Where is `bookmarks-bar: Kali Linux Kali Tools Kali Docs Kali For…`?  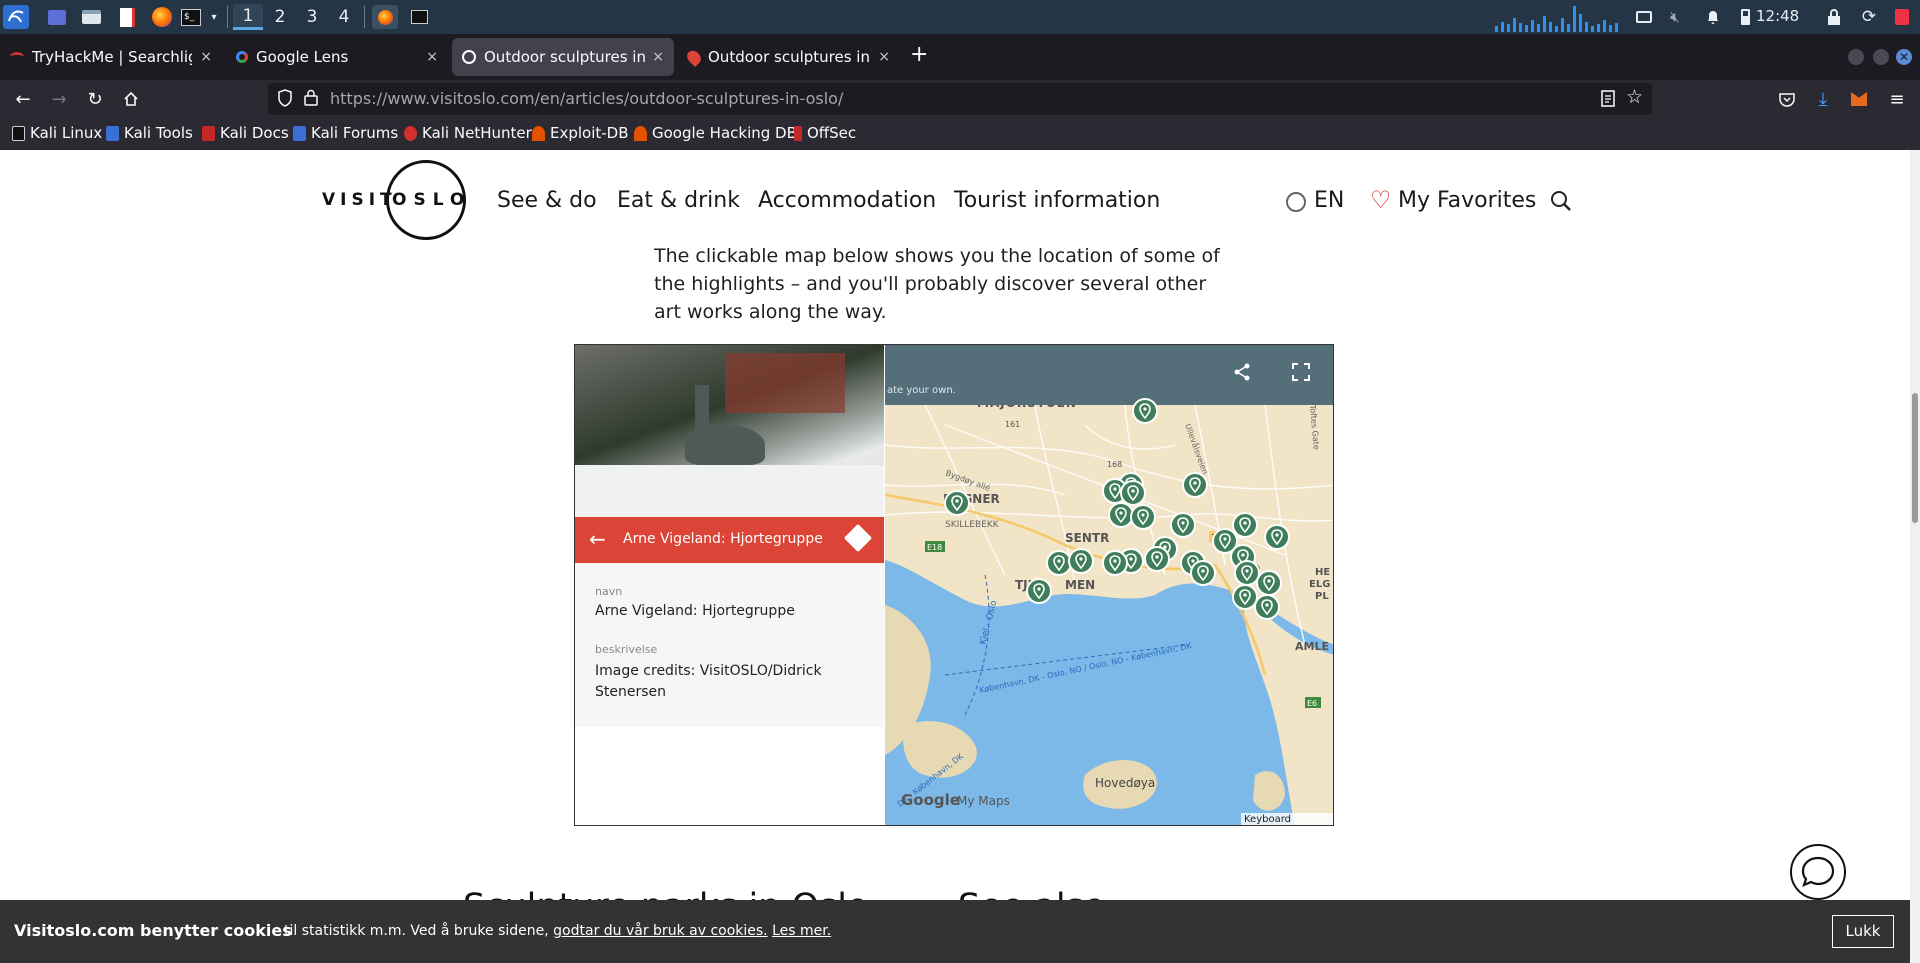
bookmarks-bar: Kali Linux Kali Tools Kali Docs Kali For… is located at coordinates (960, 134).